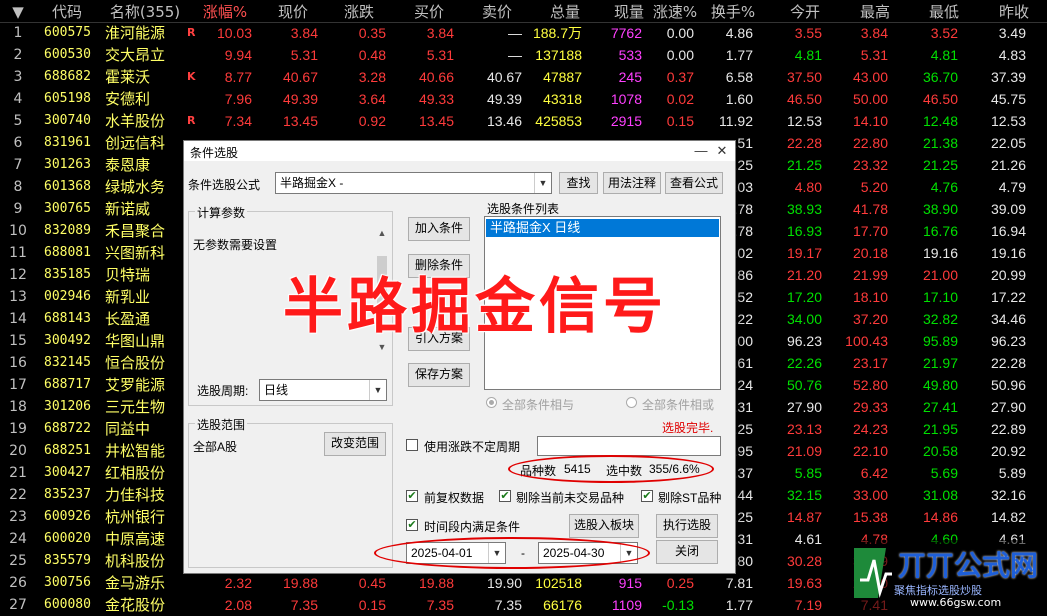 The height and width of the screenshot is (616, 1047). Describe the element at coordinates (18, 385) in the screenshot. I see `cell-i: 17` at that location.